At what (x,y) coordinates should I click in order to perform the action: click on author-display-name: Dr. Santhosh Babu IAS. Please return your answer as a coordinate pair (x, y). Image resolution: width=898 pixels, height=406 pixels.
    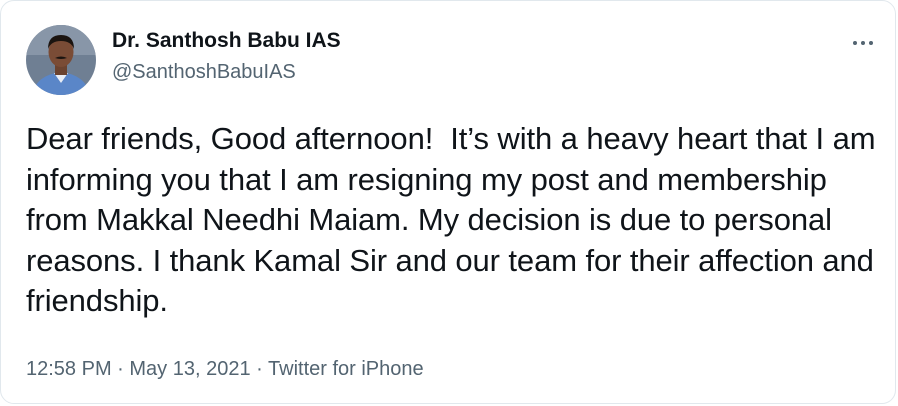
    Looking at the image, I should click on (226, 41).